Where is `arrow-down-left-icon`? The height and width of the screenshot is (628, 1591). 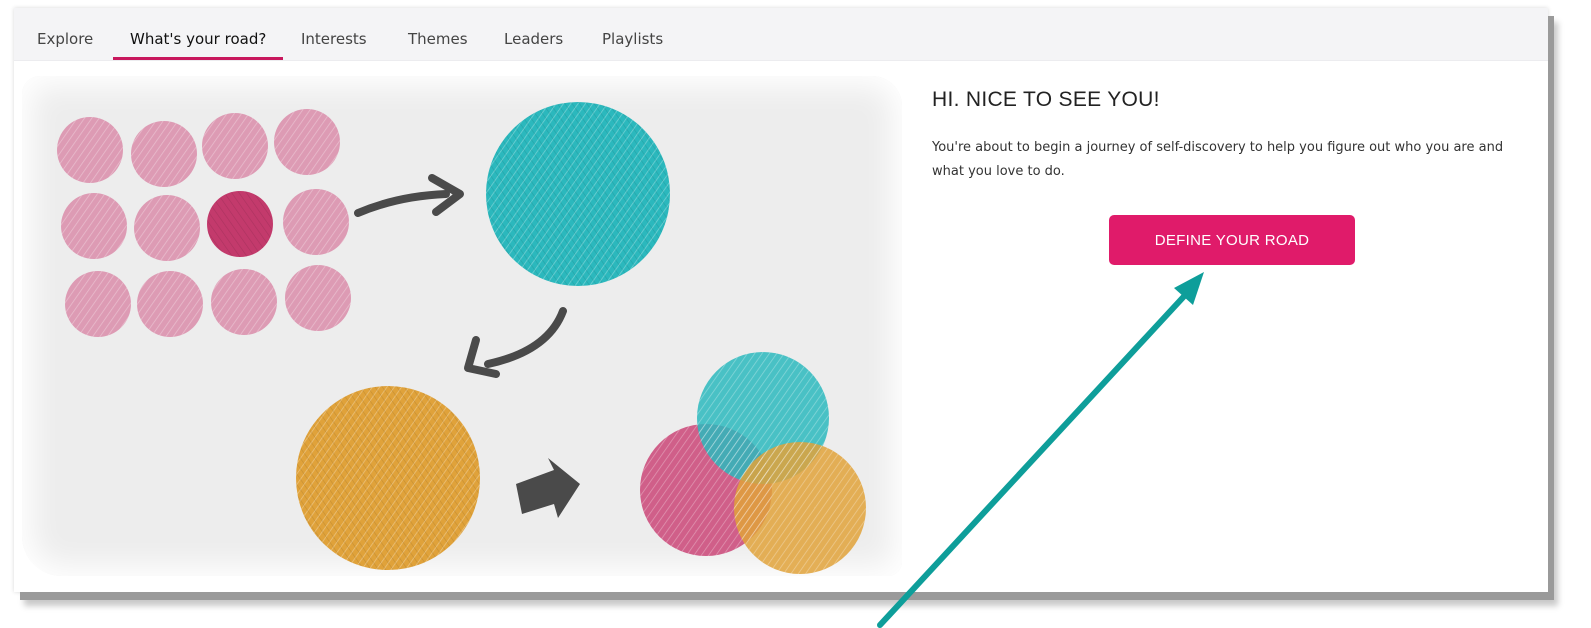
arrow-down-left-icon is located at coordinates (515, 342).